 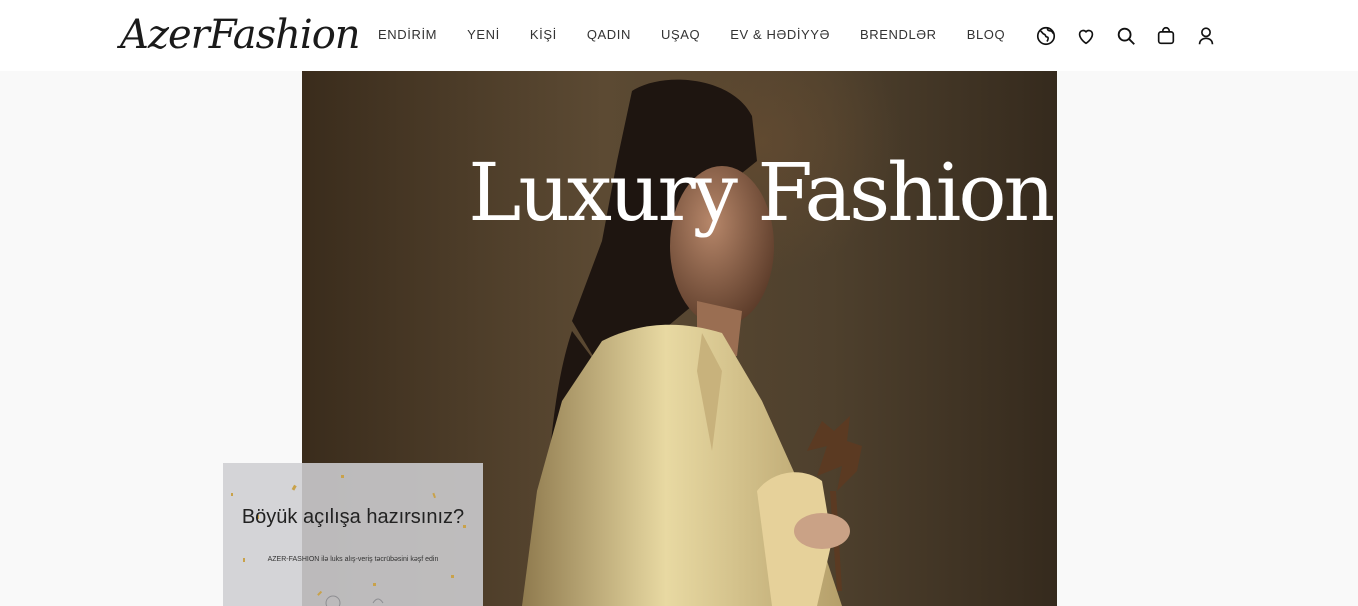 What do you see at coordinates (609, 35) in the screenshot?
I see `nav-item-qadin: QADIN` at bounding box center [609, 35].